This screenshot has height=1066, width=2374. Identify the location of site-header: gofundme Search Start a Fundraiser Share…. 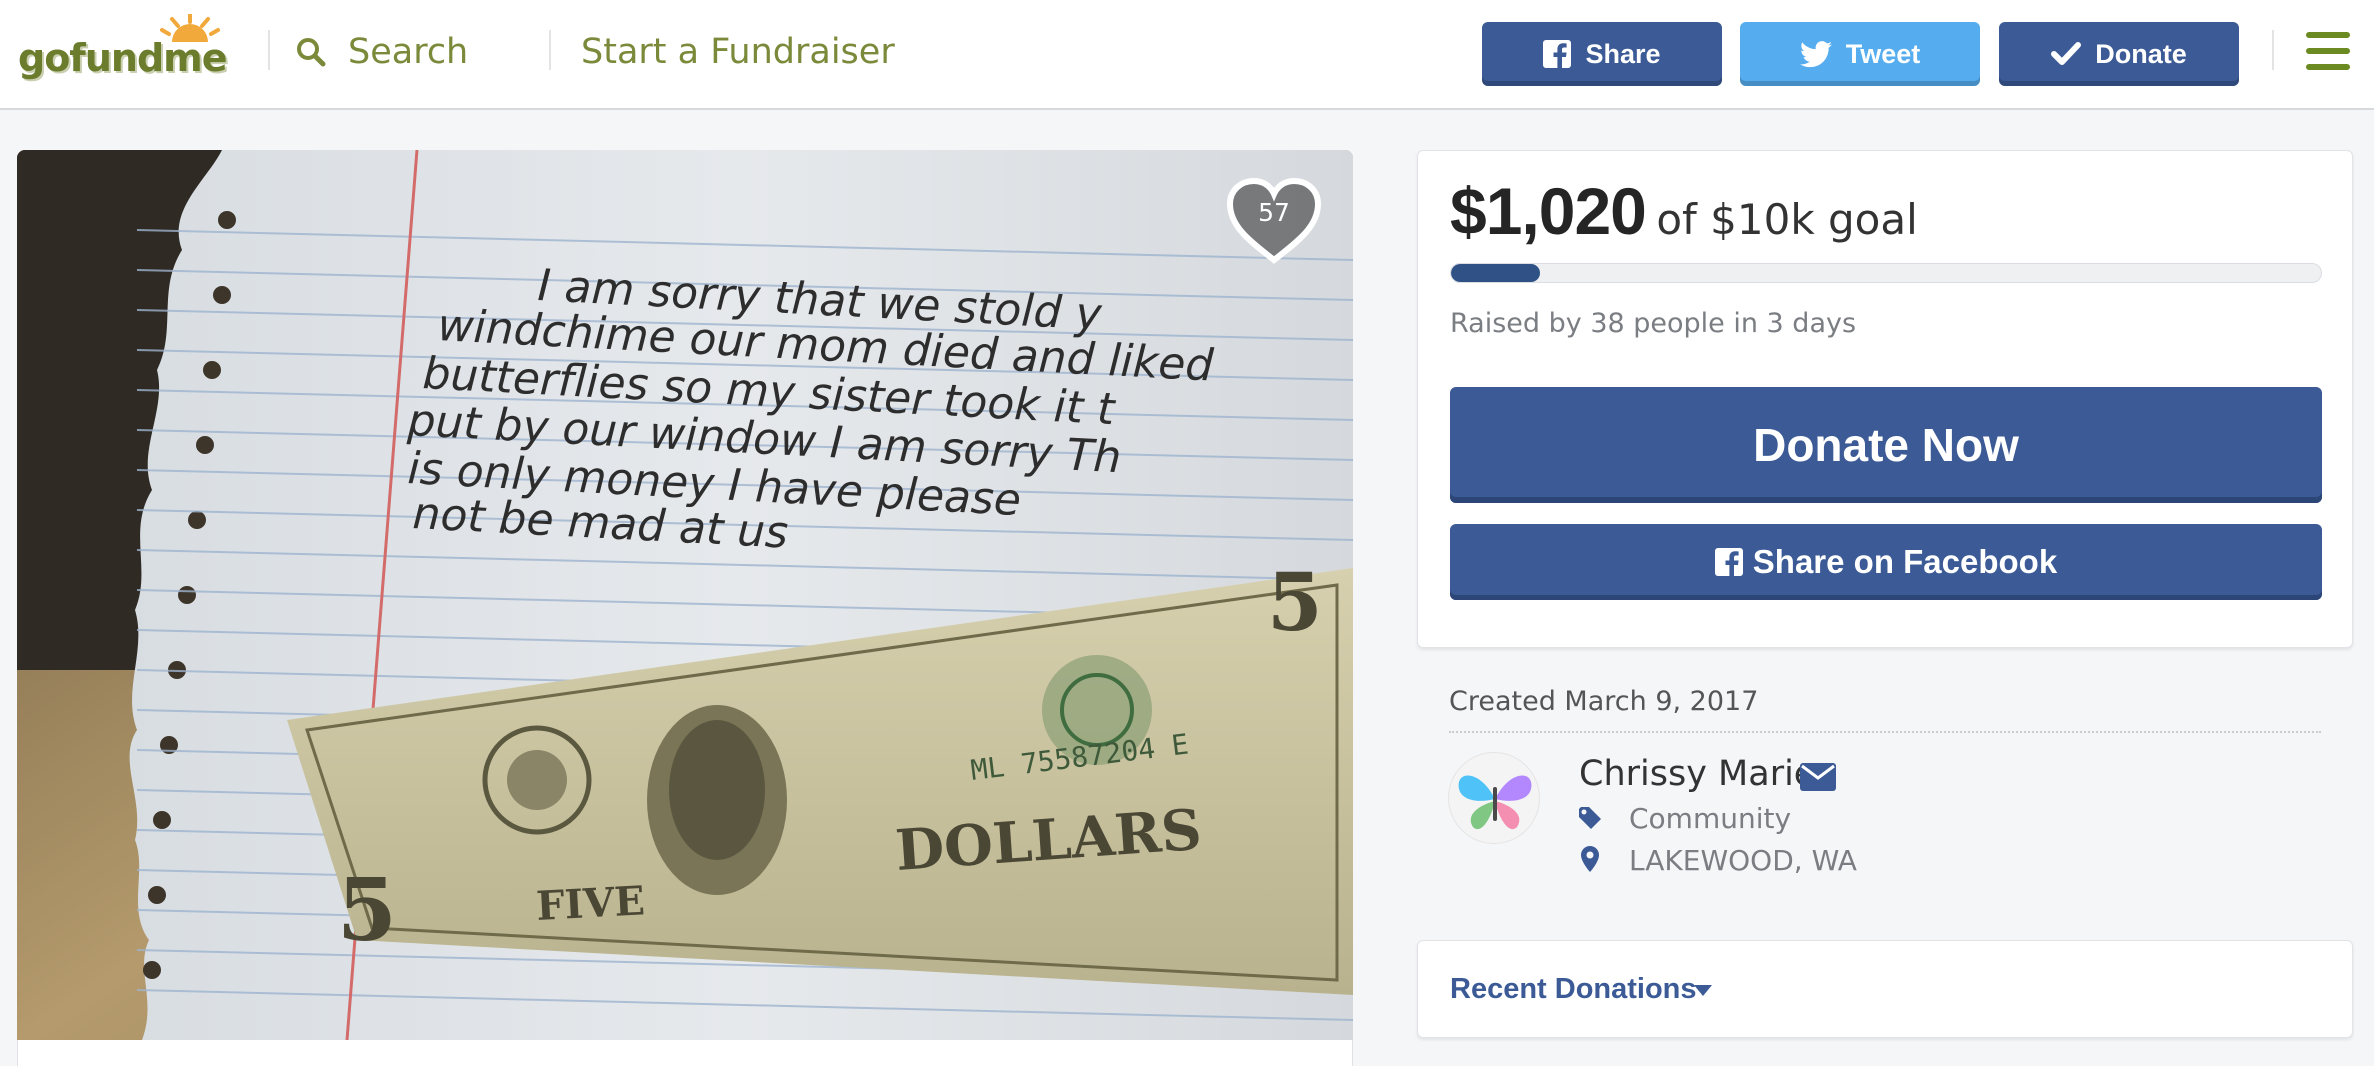
(1187, 55).